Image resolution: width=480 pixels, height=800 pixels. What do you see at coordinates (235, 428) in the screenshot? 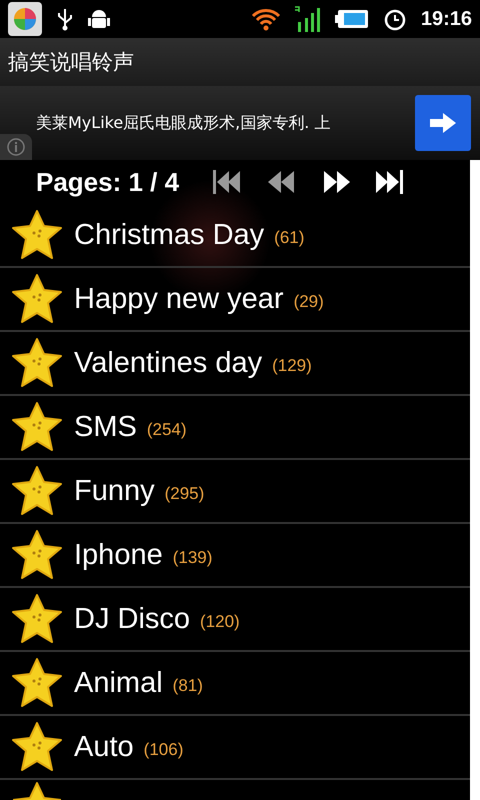
I see `category-row: SMS (254)` at bounding box center [235, 428].